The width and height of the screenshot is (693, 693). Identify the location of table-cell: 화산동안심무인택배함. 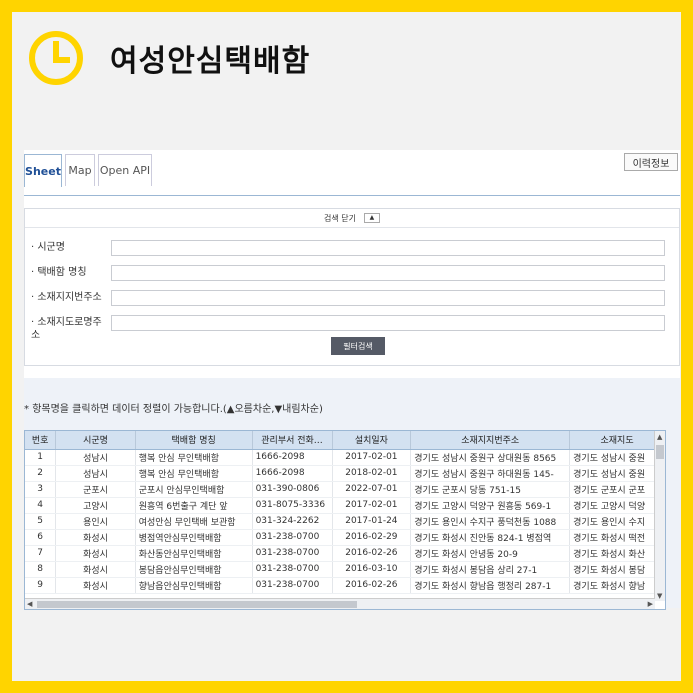
(194, 553).